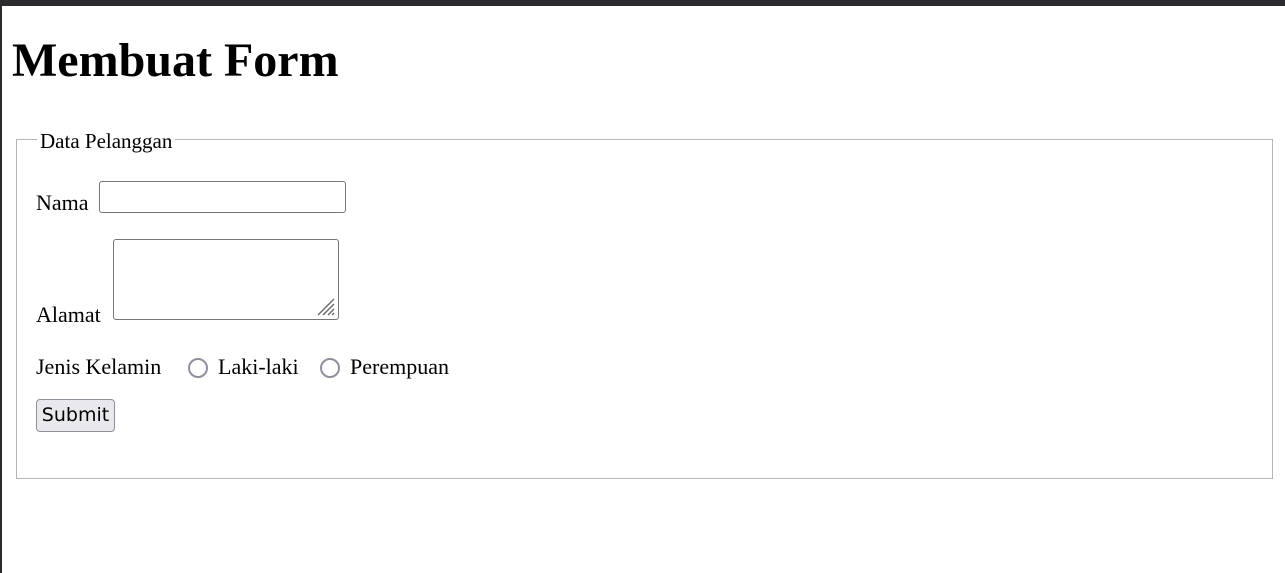 The height and width of the screenshot is (573, 1285). I want to click on radio-laki-laki, so click(198, 368).